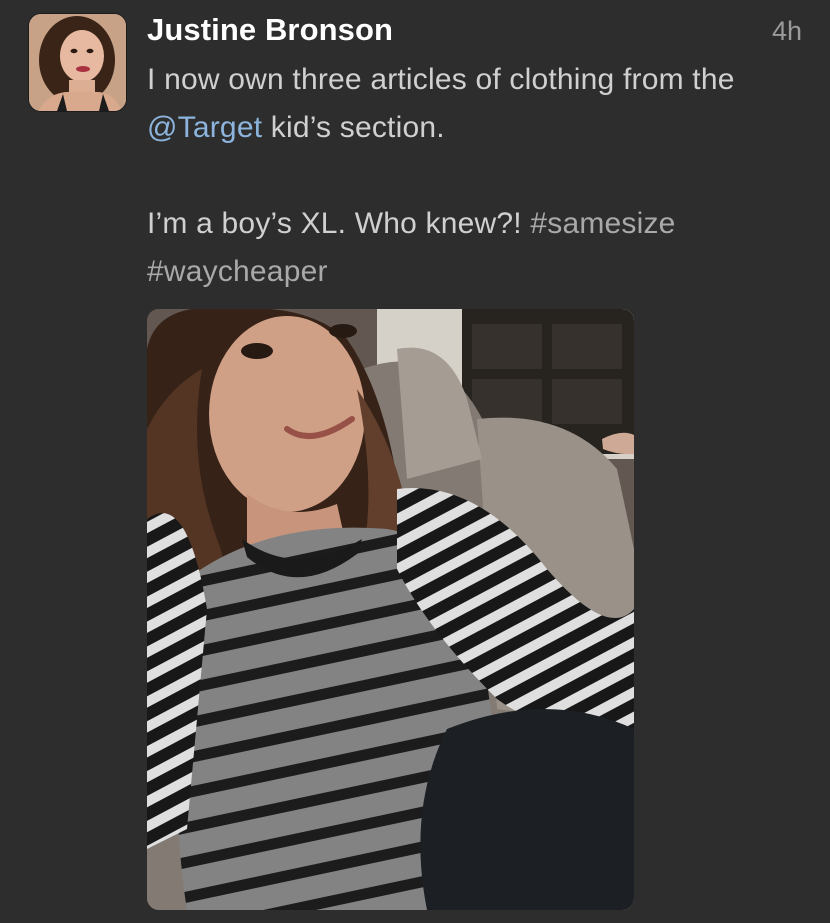 The height and width of the screenshot is (923, 830). What do you see at coordinates (353, 127) in the screenshot?
I see `tweet-text-segment: kid’s section.` at bounding box center [353, 127].